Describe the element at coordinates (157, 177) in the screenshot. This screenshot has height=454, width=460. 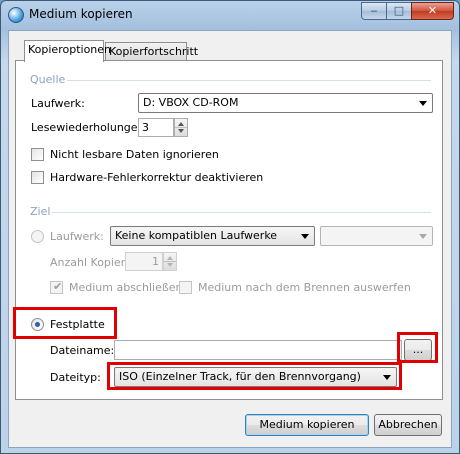
I see `disable-hw-correction-label: Hardware-Fehlerkorrektur deaktivieren` at that location.